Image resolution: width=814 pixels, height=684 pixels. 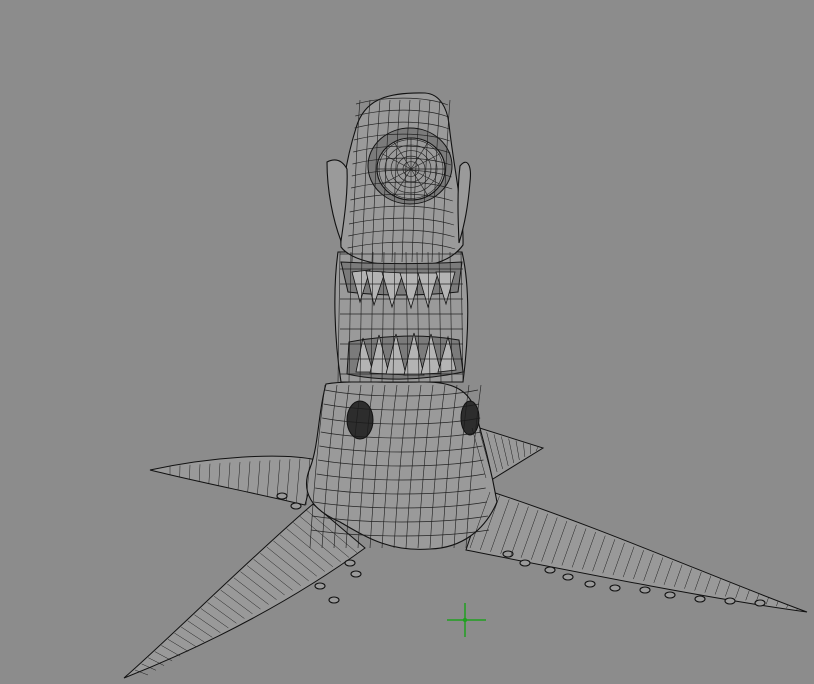 What do you see at coordinates (464, 202) in the screenshot?
I see `horn-right` at bounding box center [464, 202].